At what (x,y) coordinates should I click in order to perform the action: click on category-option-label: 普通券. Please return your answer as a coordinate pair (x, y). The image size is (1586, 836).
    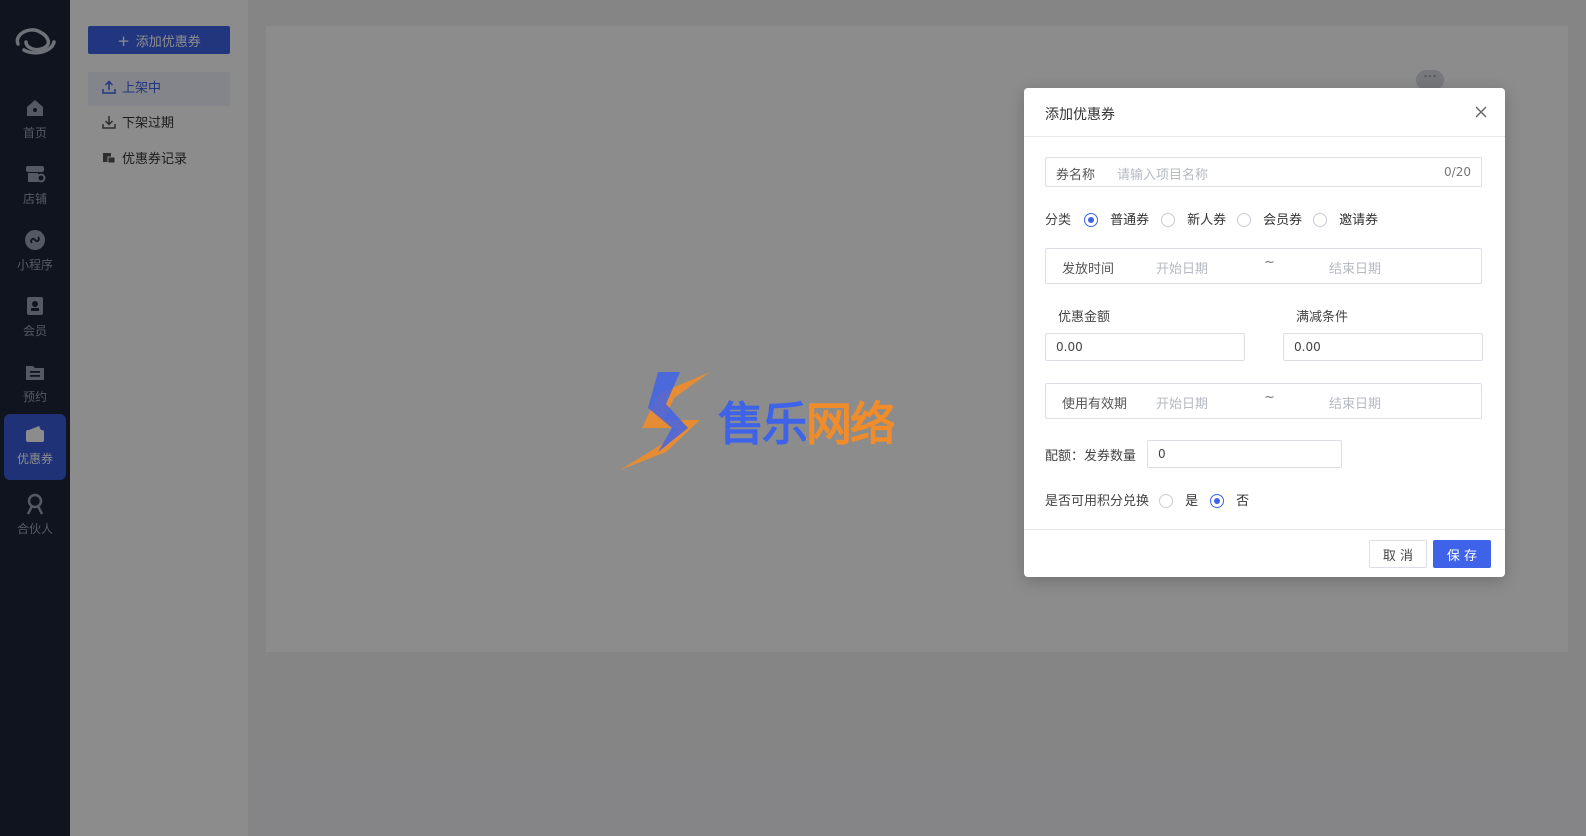
    Looking at the image, I should click on (1130, 220).